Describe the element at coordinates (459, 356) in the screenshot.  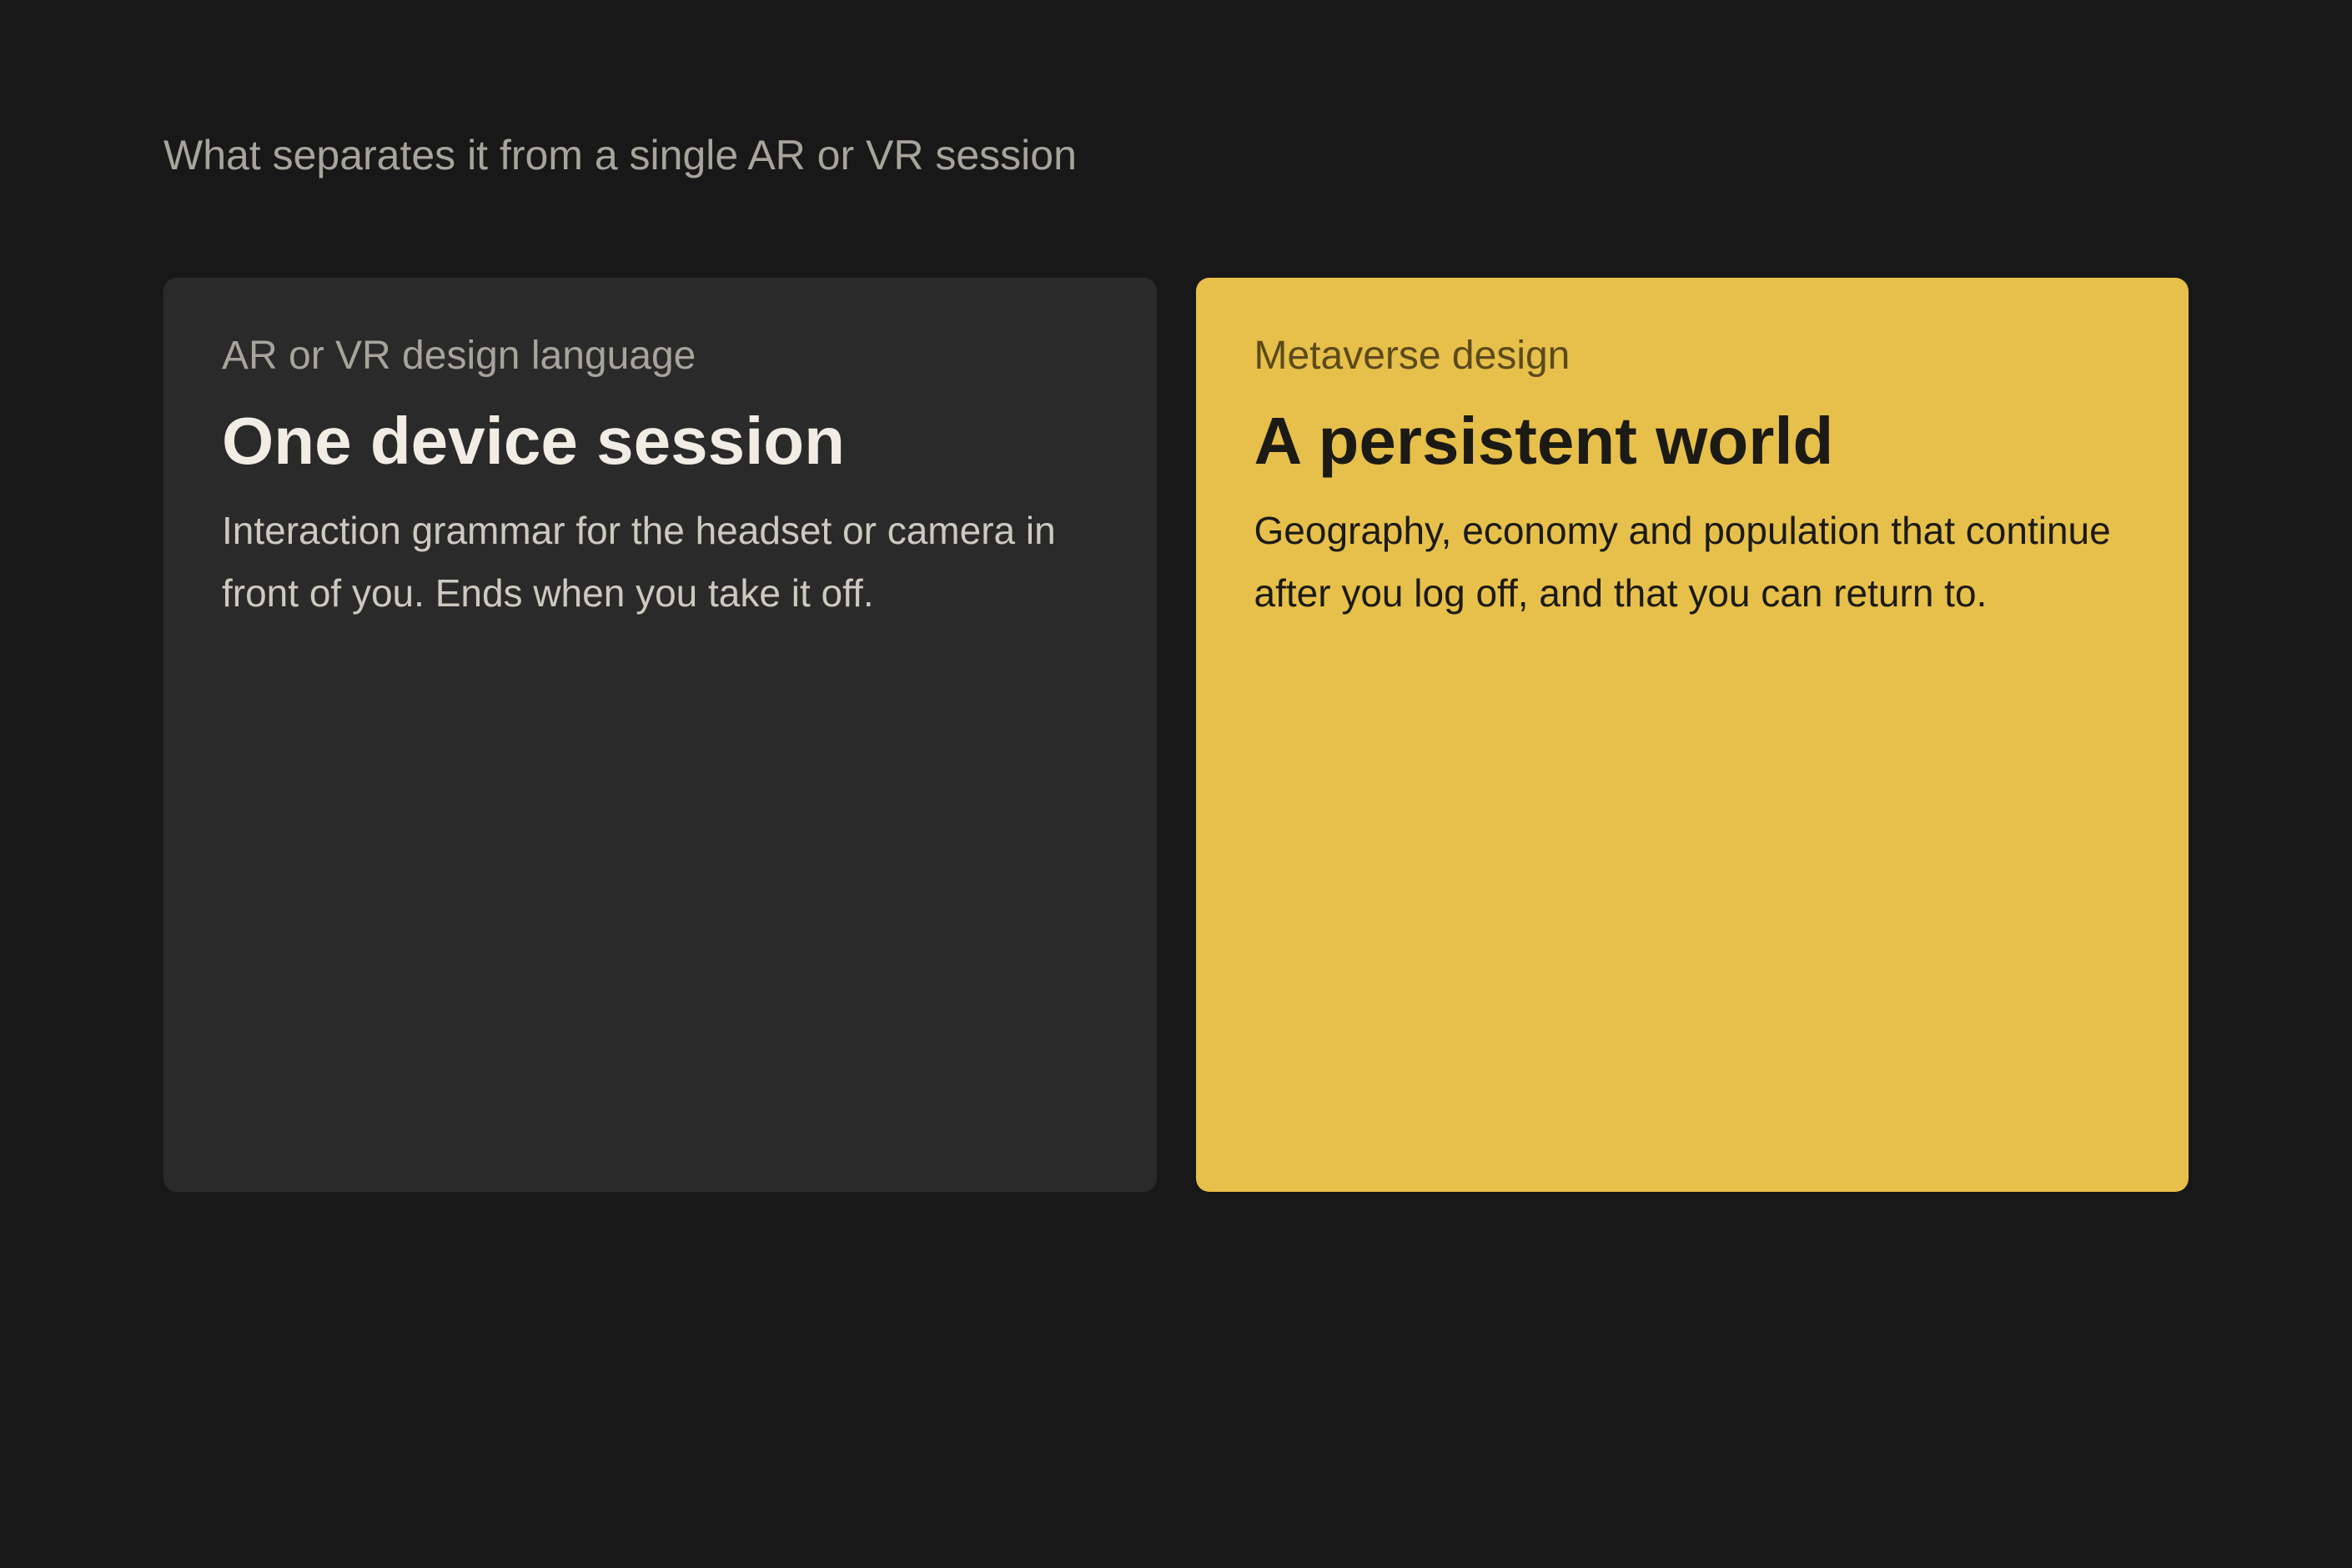
I see `card-eyebrow: AR or VR design language` at that location.